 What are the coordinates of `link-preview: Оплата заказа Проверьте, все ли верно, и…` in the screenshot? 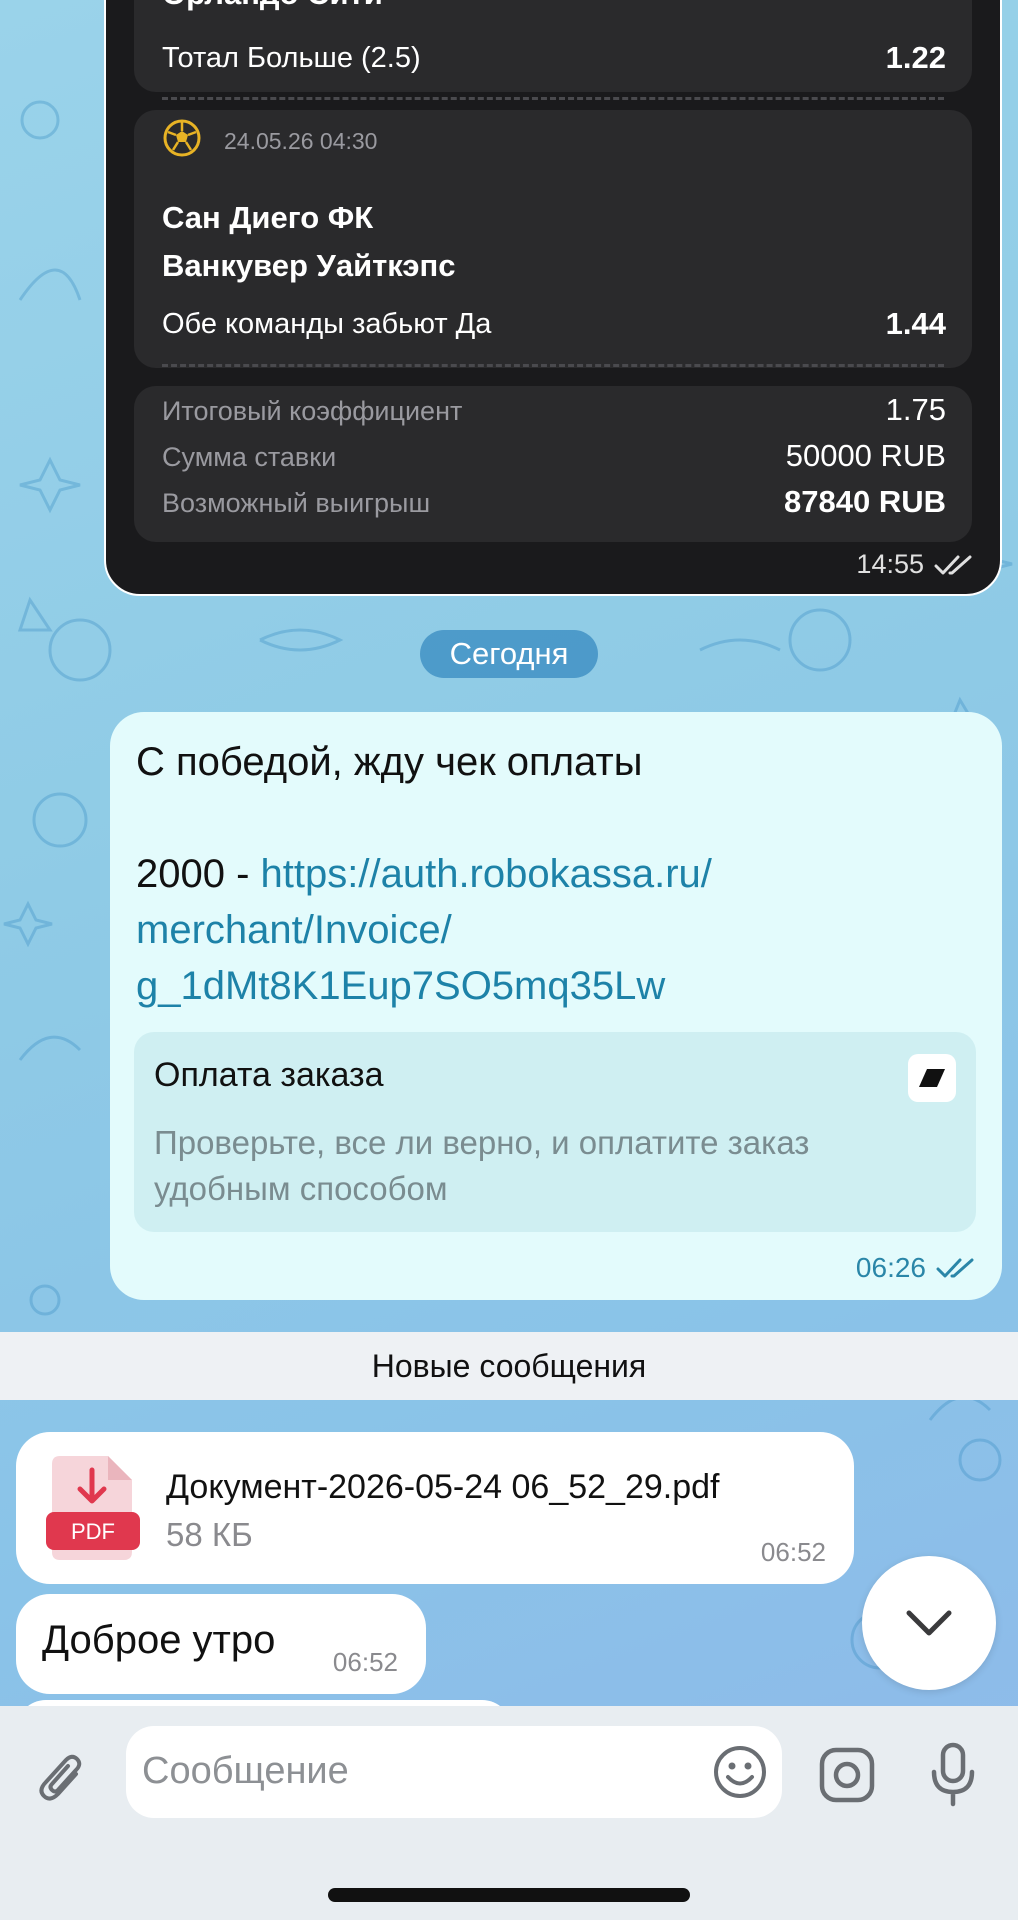 It's located at (555, 1132).